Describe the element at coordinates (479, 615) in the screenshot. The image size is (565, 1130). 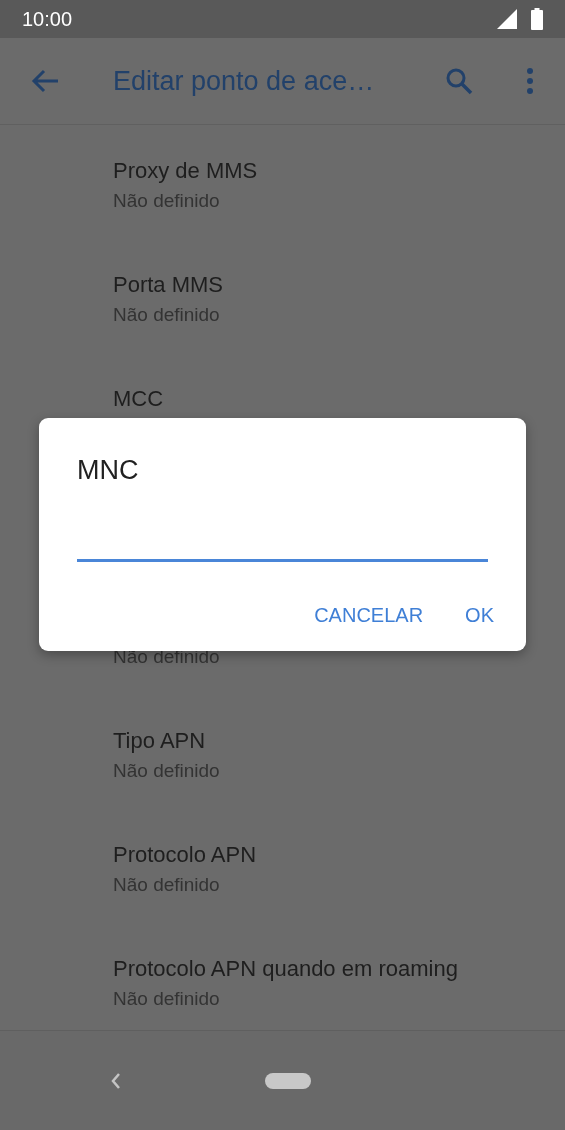
I see `dialog-button: OK` at that location.